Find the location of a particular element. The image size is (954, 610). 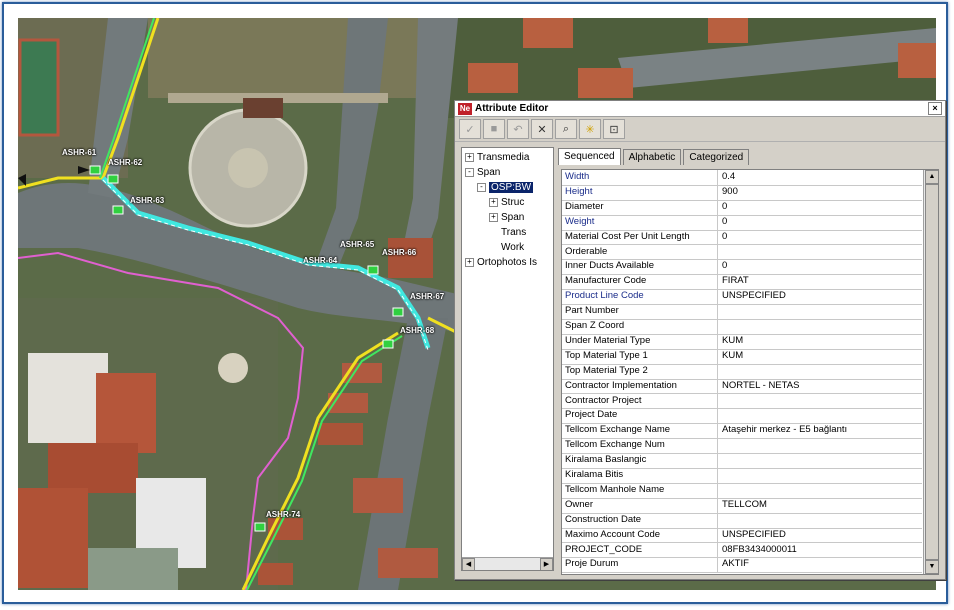

scroll-down-icon: ▼ is located at coordinates (931, 567).